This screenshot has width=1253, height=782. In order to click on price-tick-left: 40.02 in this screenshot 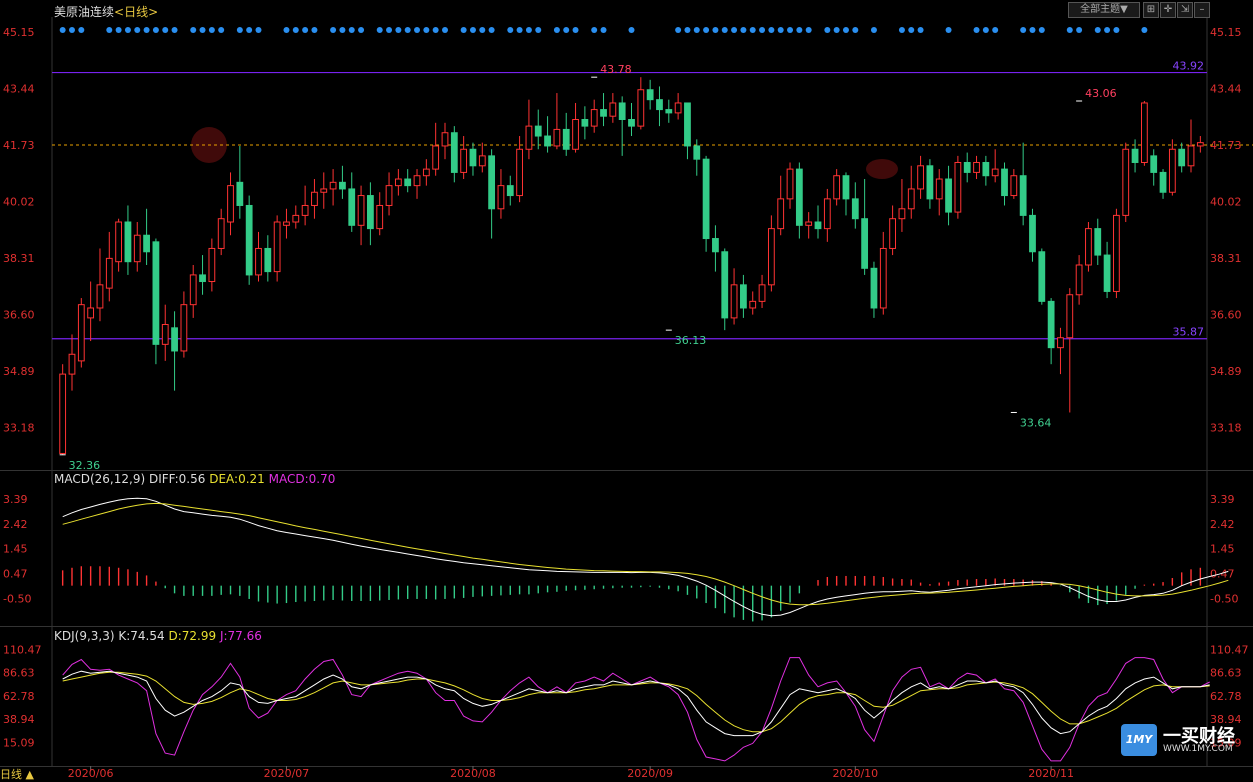, I will do `click(19, 202)`.